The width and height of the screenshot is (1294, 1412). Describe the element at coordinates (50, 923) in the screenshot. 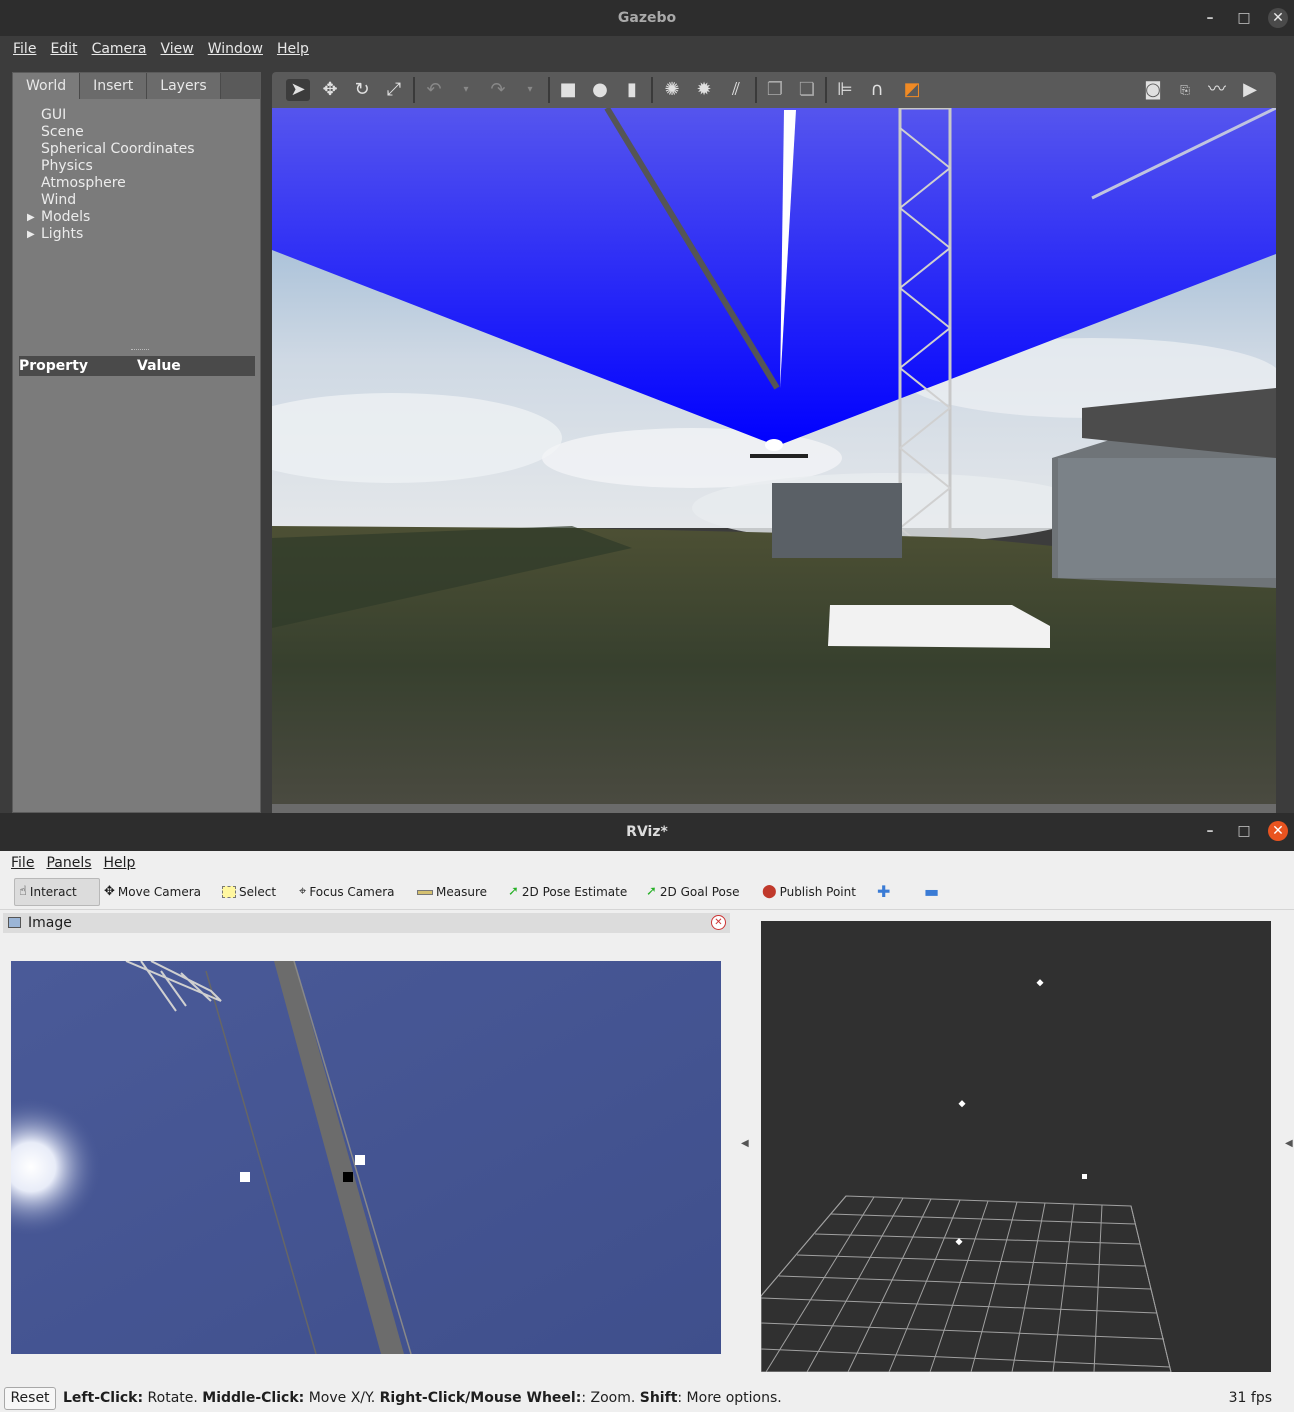

I see `image-panel-title: Image` at that location.